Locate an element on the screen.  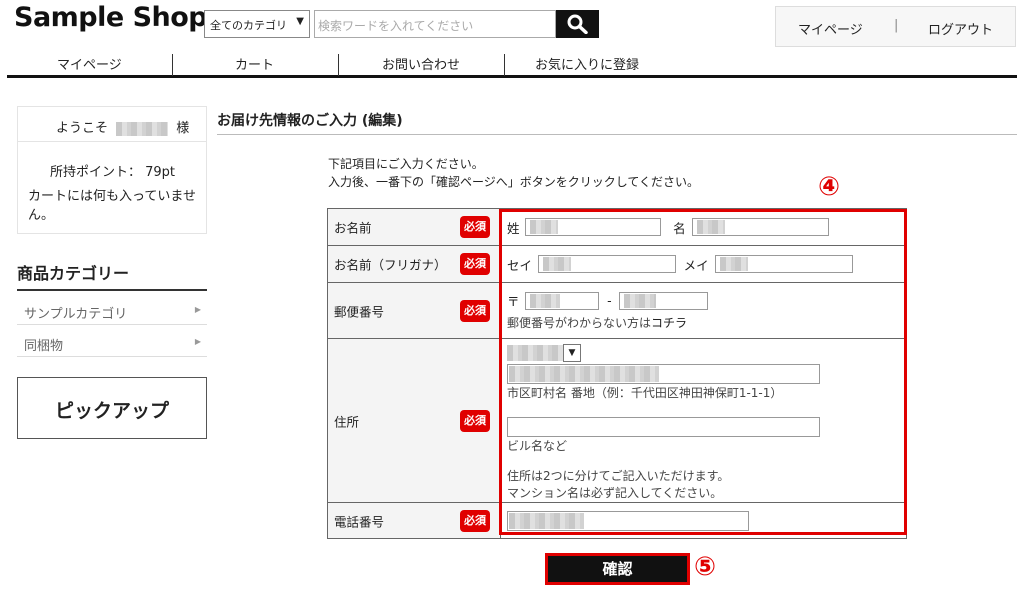
field-label: お名前（フリガナ） is located at coordinates (390, 265).